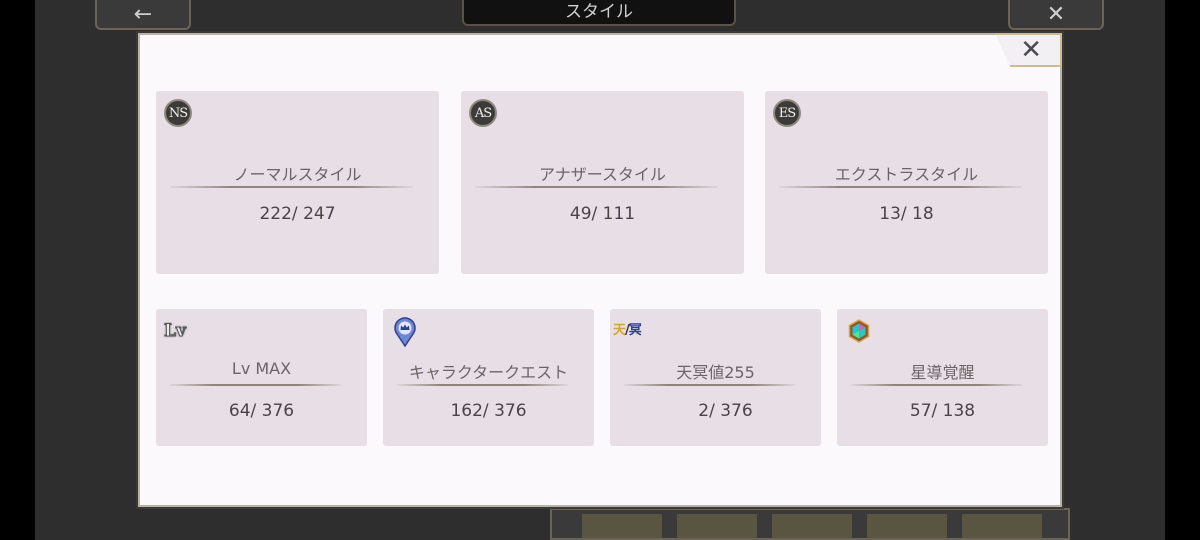  I want to click on card-count: 2/ 376, so click(725, 411).